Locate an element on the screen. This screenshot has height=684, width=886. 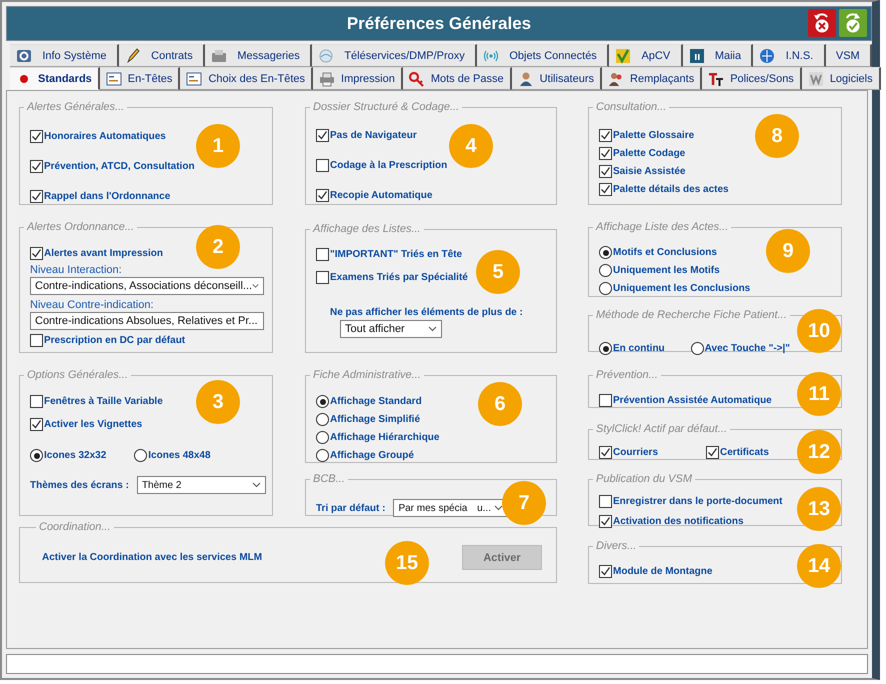
group-title: Publication du VSM is located at coordinates (644, 479).